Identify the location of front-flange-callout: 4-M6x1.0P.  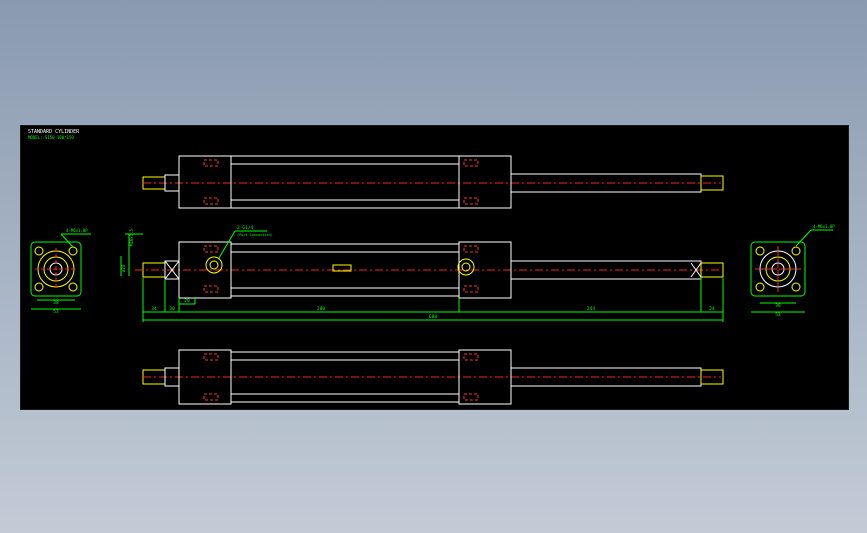
(77, 230).